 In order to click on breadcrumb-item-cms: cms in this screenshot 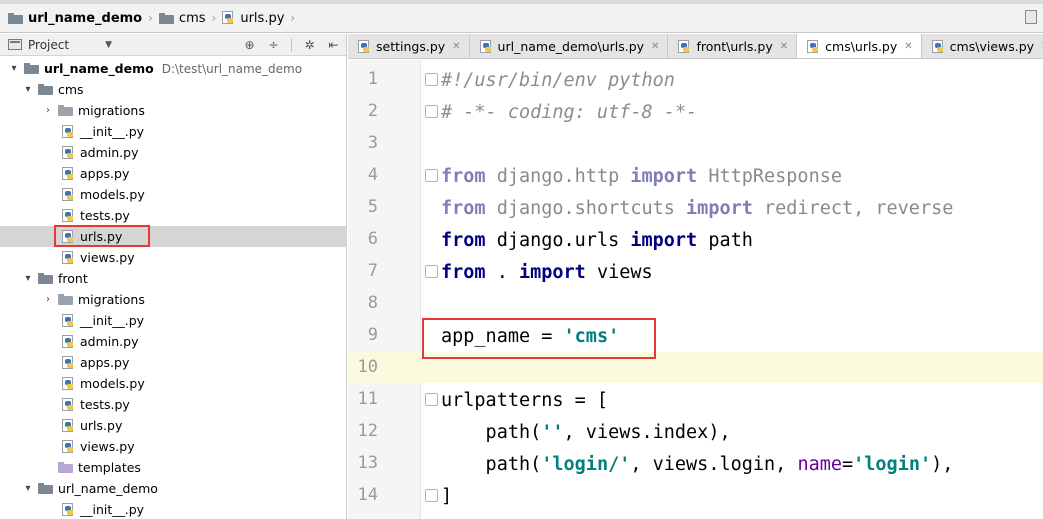, I will do `click(182, 18)`.